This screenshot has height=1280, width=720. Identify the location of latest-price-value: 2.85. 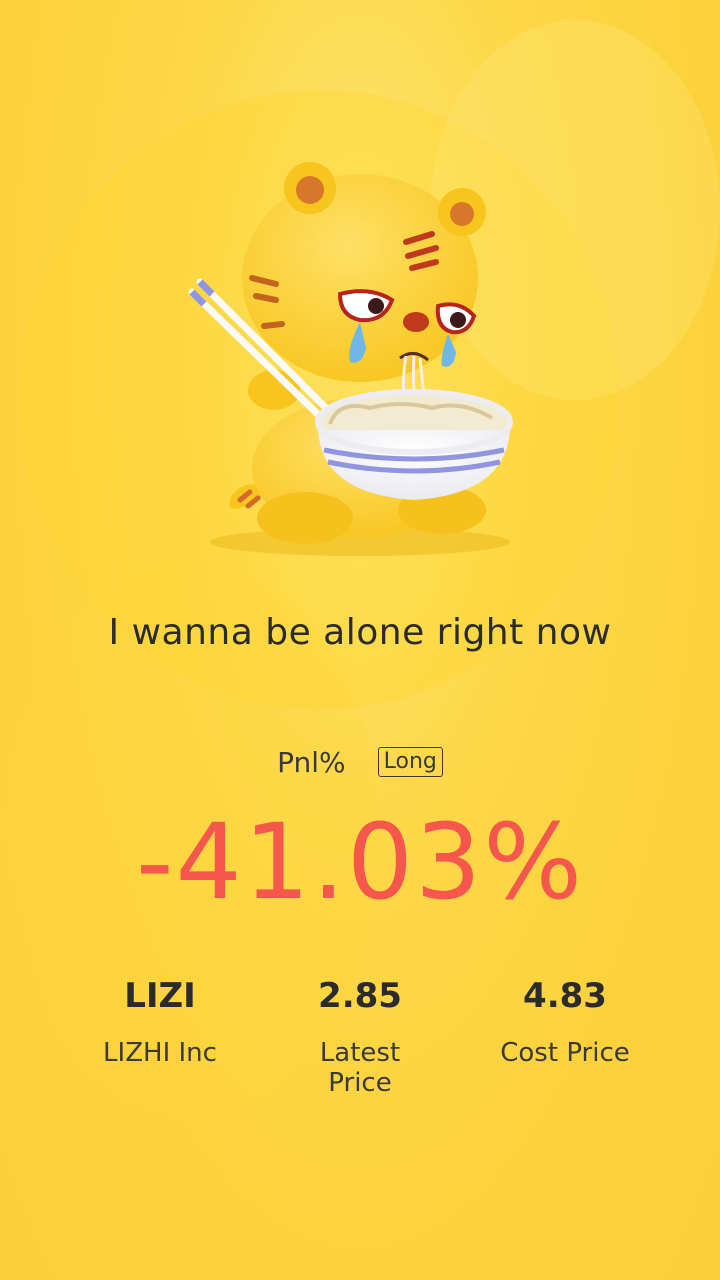
(360, 996).